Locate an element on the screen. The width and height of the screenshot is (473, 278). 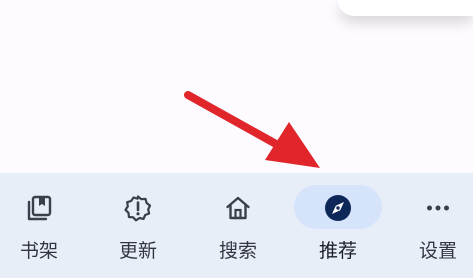
nav-item-updates: 更新 is located at coordinates (138, 225).